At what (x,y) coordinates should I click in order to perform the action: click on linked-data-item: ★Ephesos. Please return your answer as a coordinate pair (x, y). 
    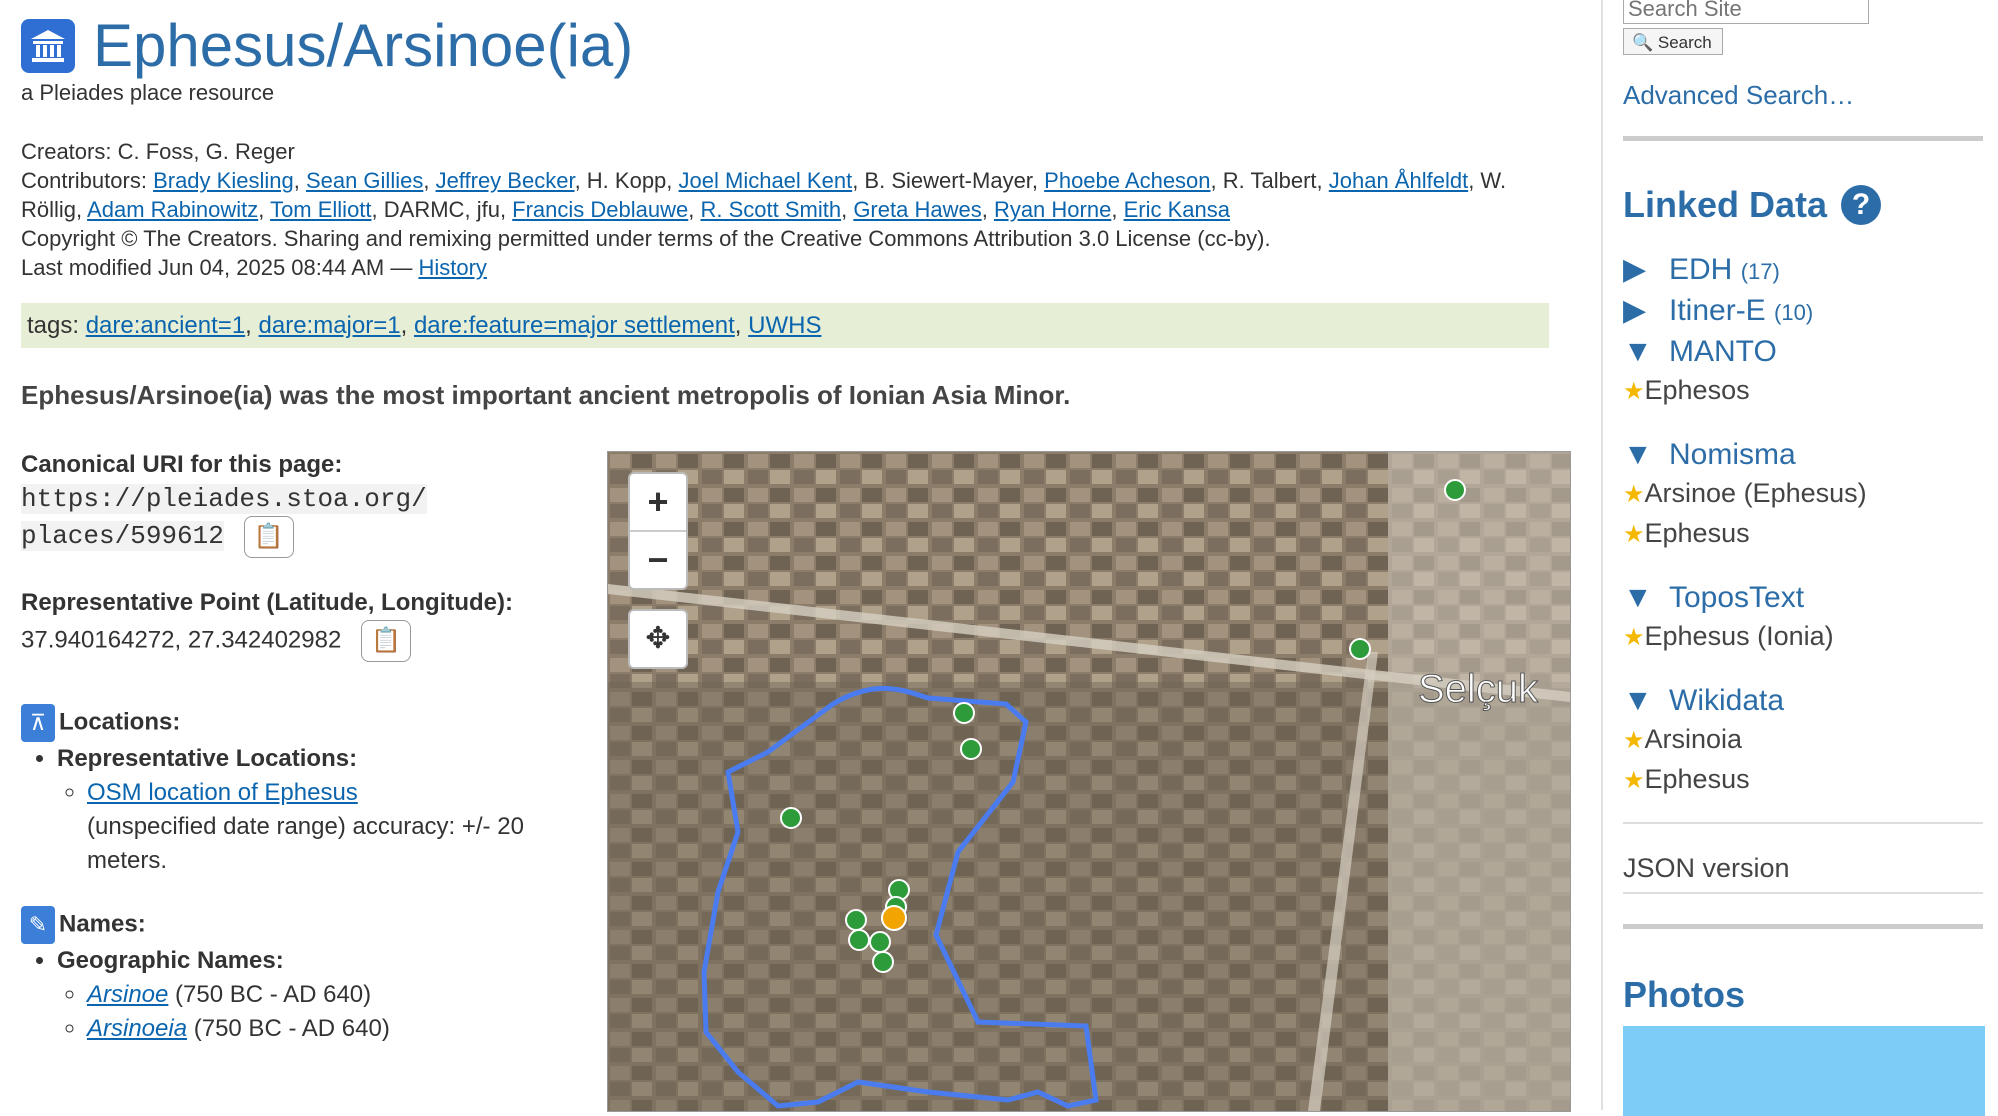
    Looking at the image, I should click on (1745, 391).